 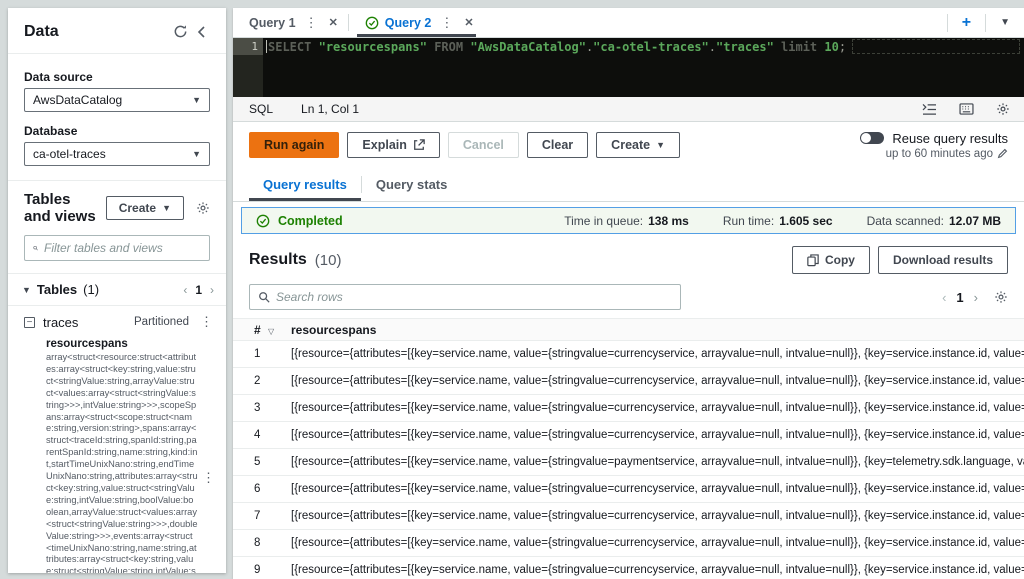 I want to click on row-index: 9, so click(x=257, y=570).